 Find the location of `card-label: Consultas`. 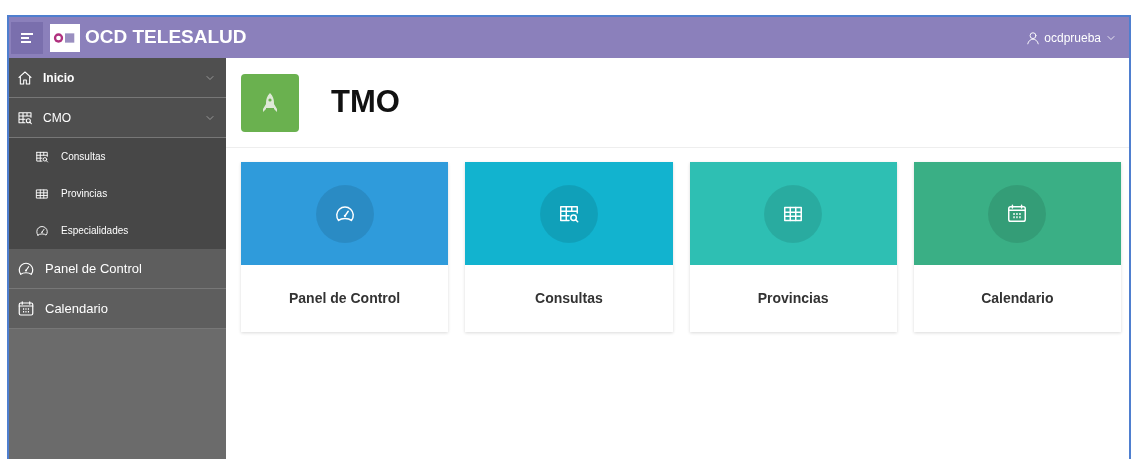

card-label: Consultas is located at coordinates (569, 298).